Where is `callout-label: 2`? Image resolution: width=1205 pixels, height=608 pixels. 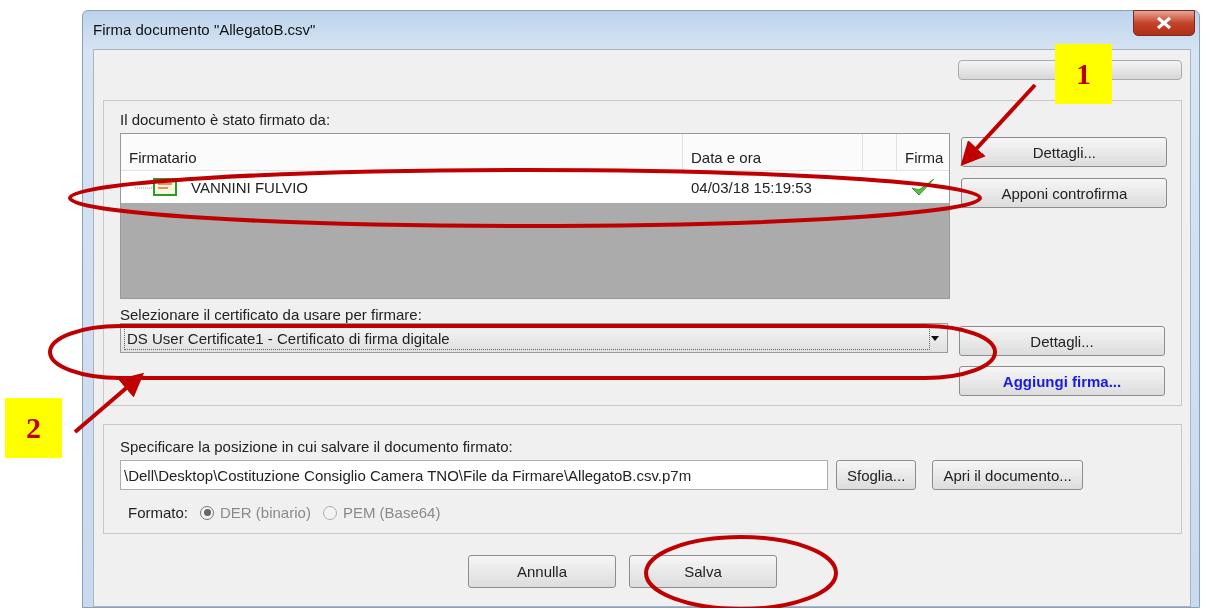
callout-label: 2 is located at coordinates (33, 428).